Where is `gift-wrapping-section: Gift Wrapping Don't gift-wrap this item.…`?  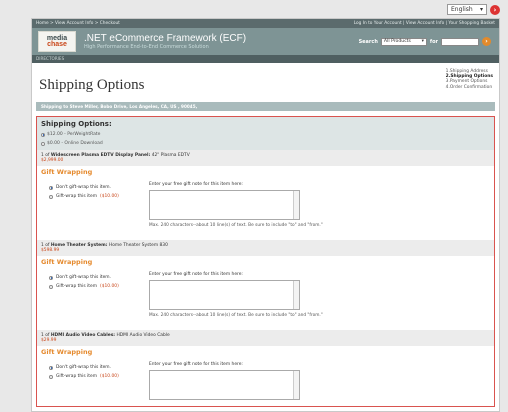
gift-wrapping-section: Gift Wrapping Don't gift-wrap this item.… is located at coordinates (265, 378).